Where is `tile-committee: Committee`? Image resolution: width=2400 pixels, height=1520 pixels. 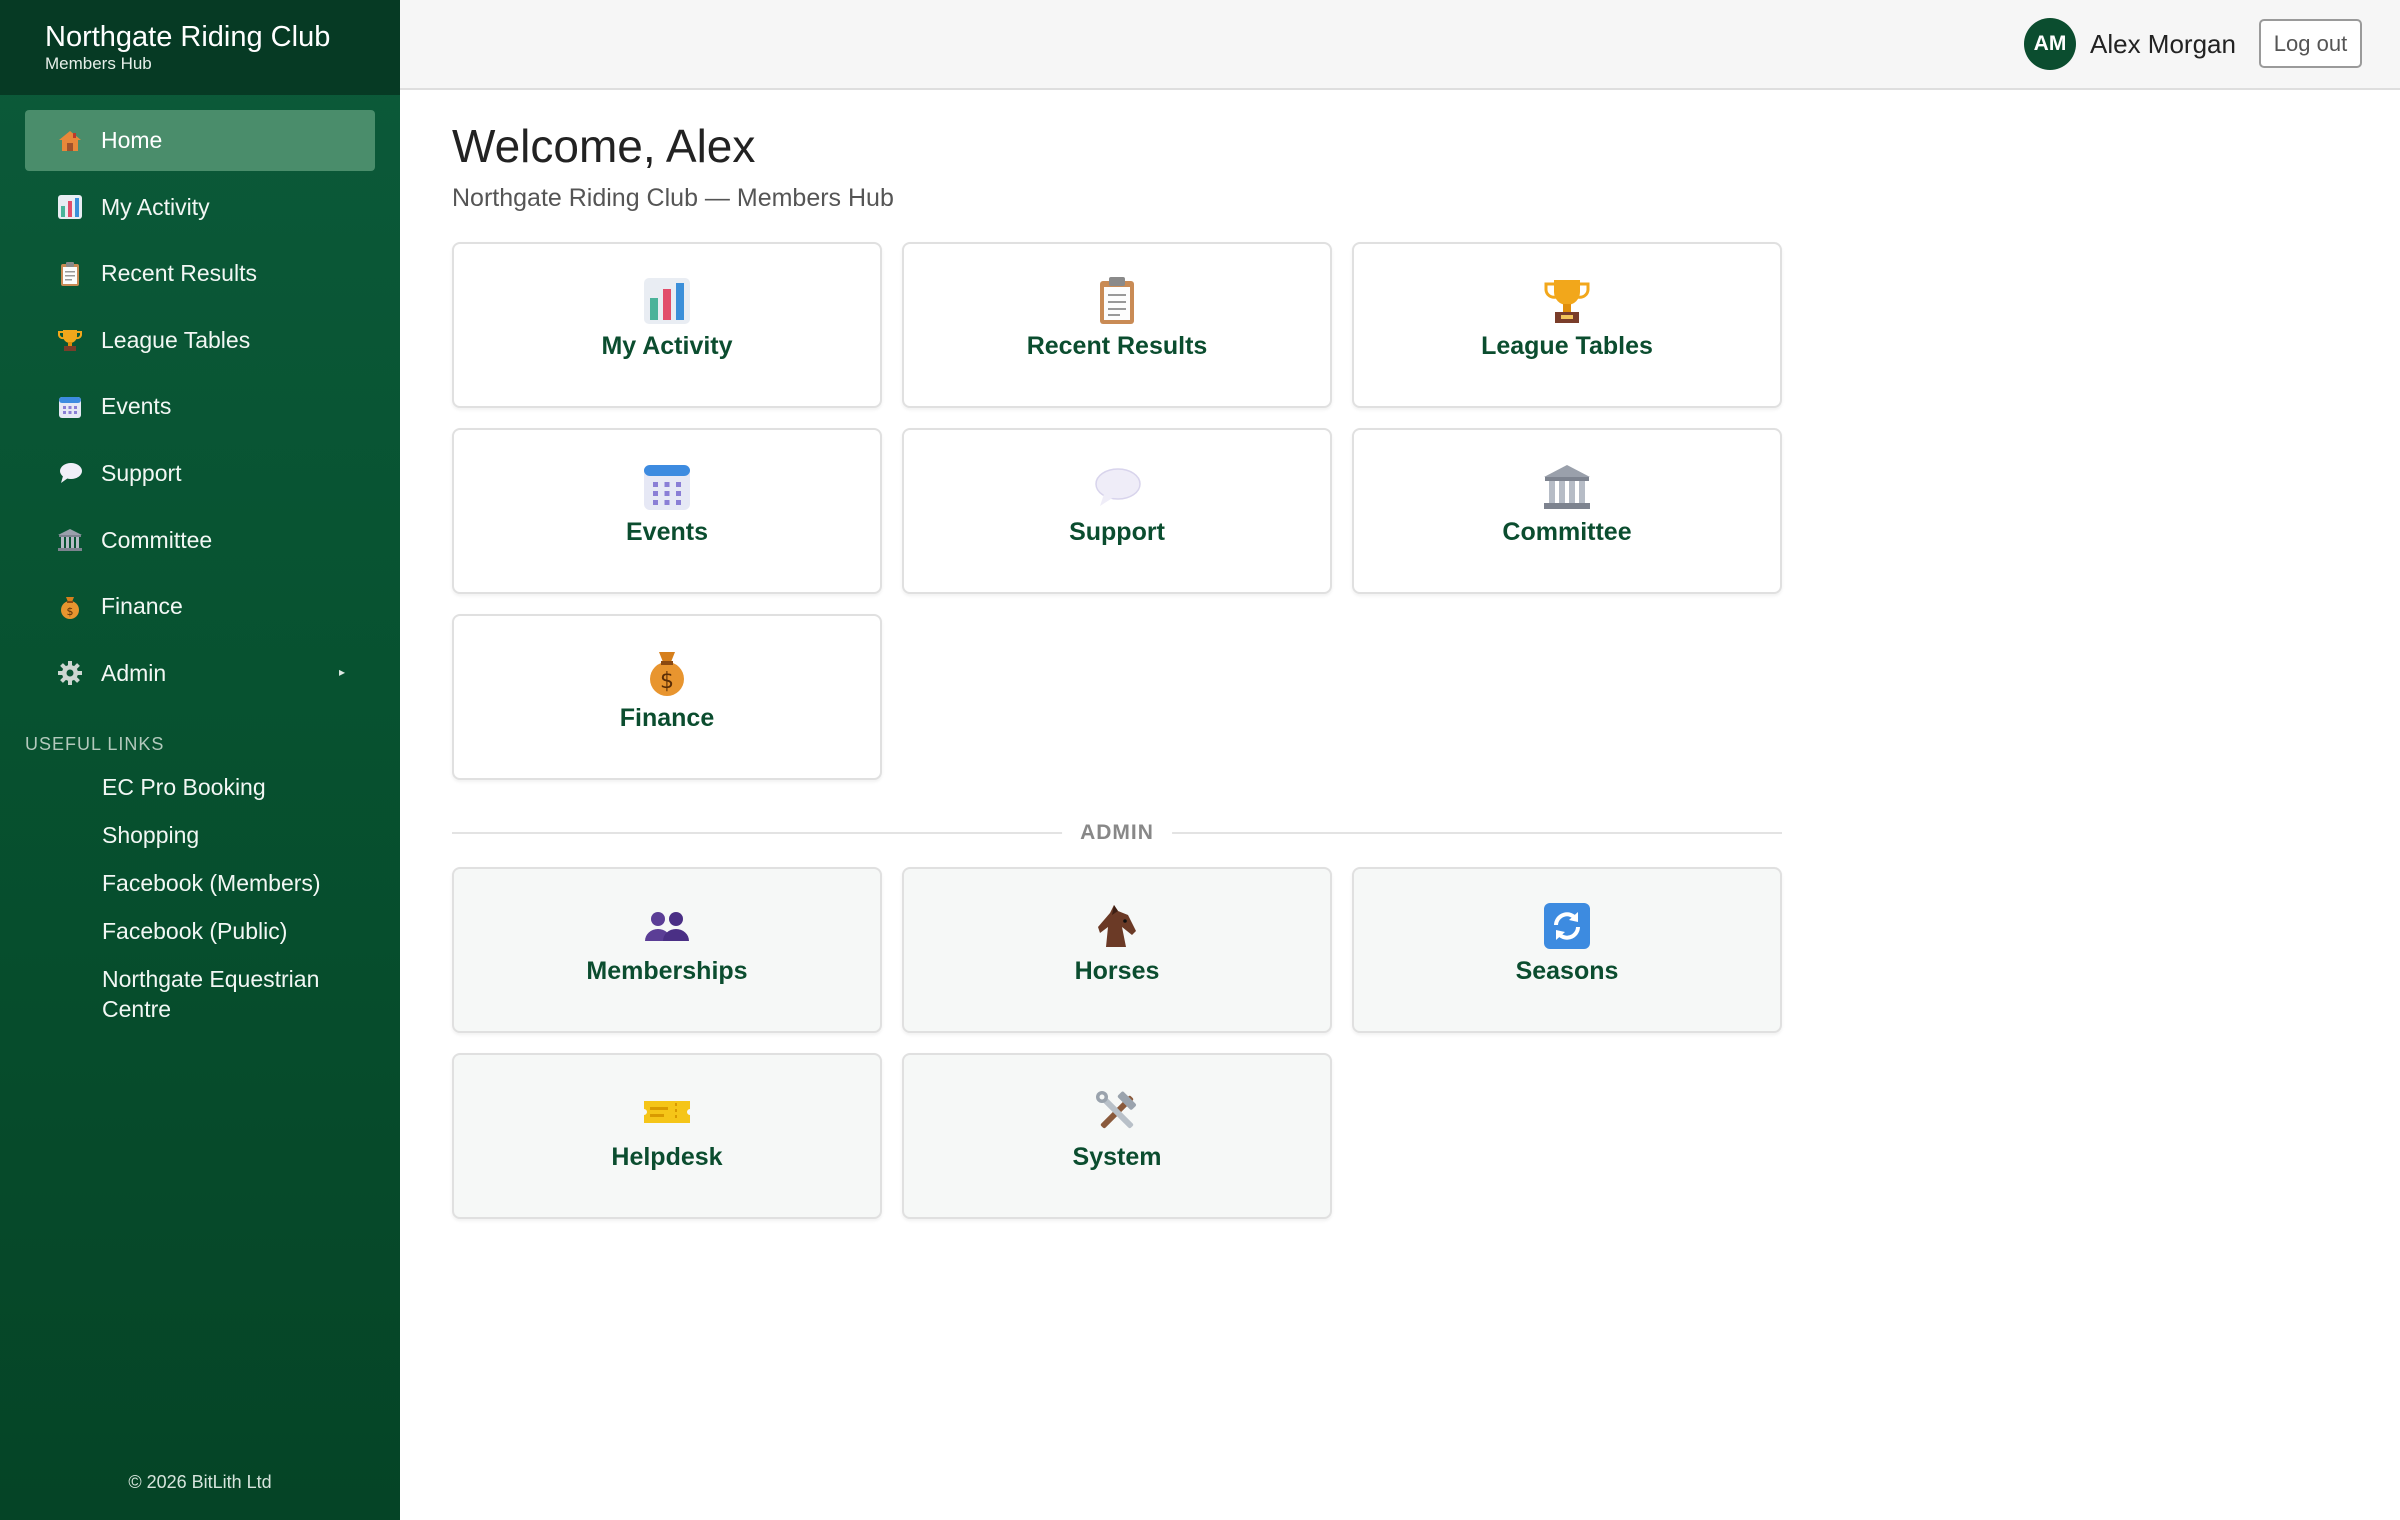 tile-committee: Committee is located at coordinates (1567, 511).